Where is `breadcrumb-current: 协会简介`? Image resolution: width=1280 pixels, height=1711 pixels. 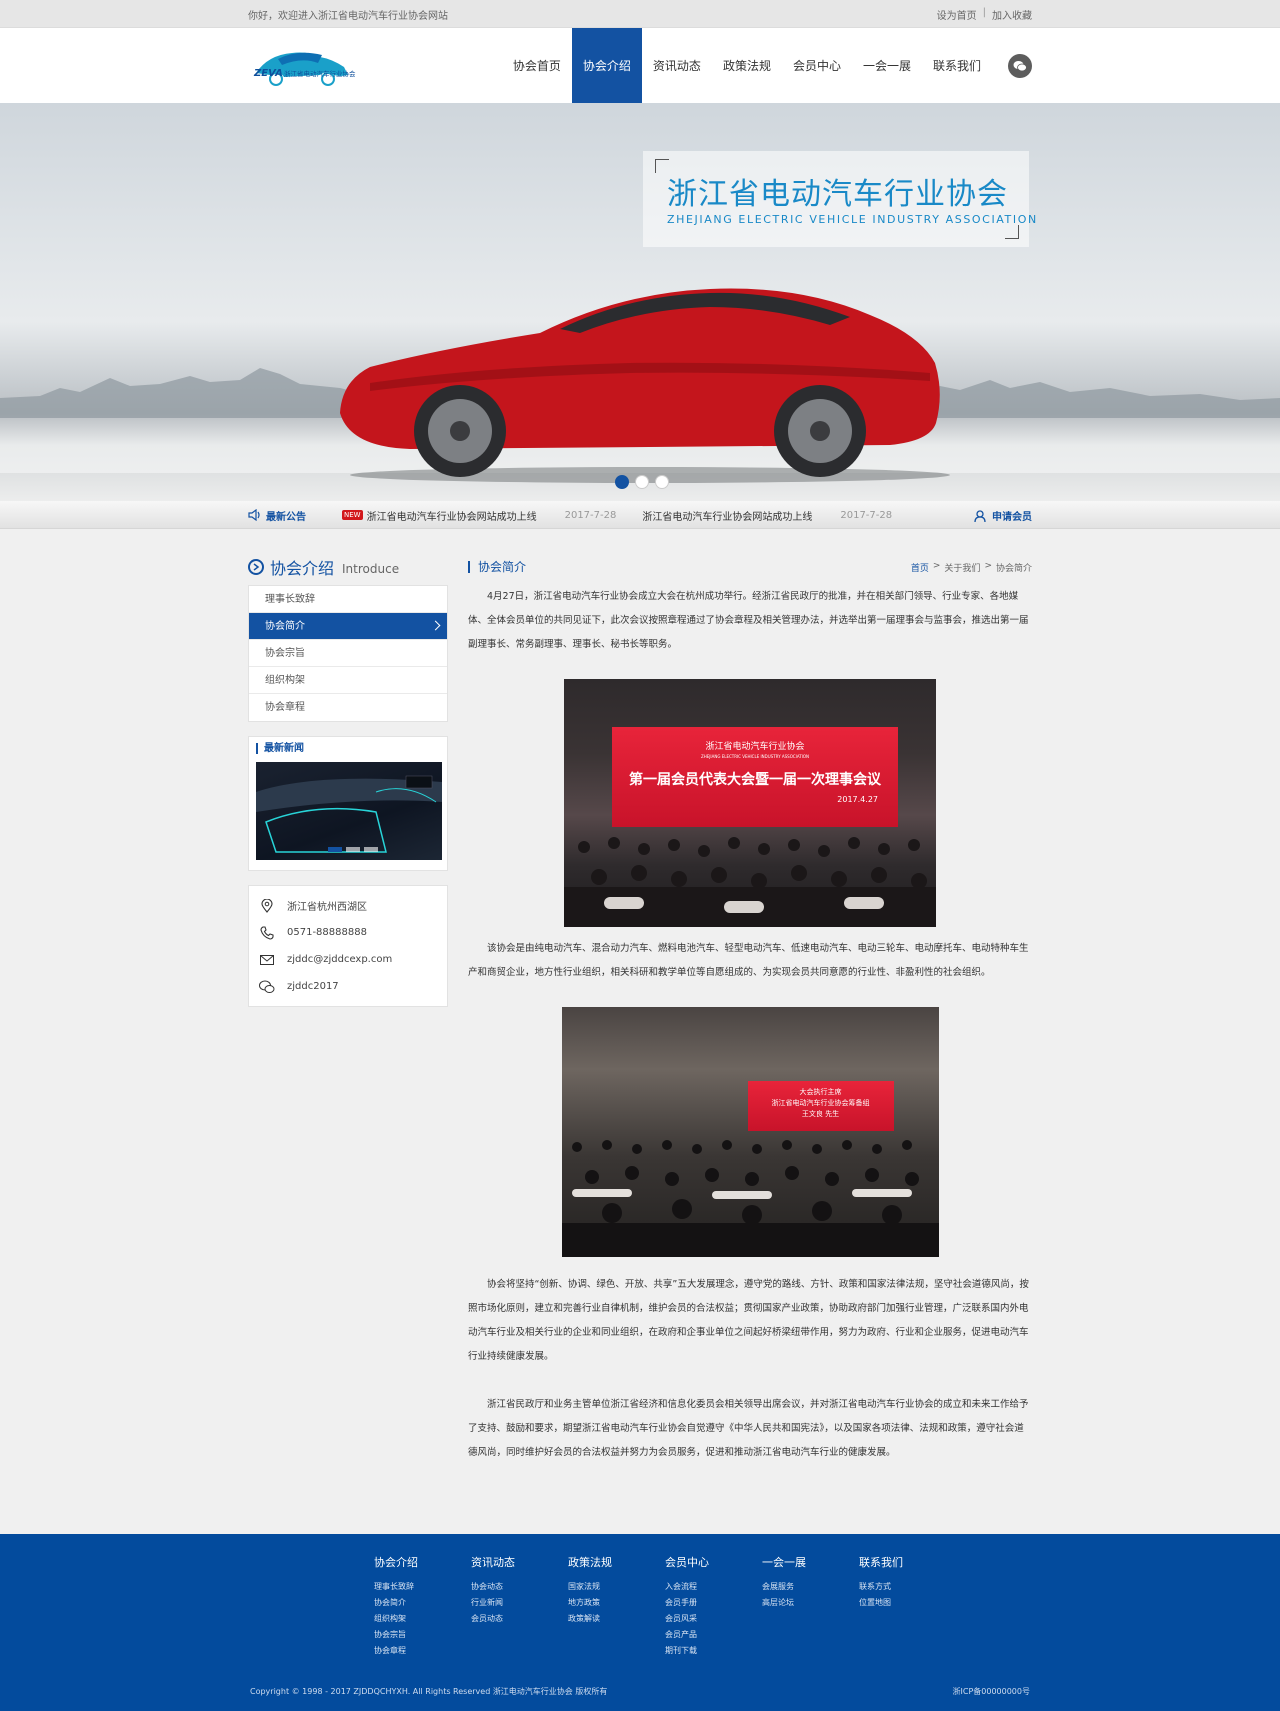 breadcrumb-current: 协会简介 is located at coordinates (1013, 568).